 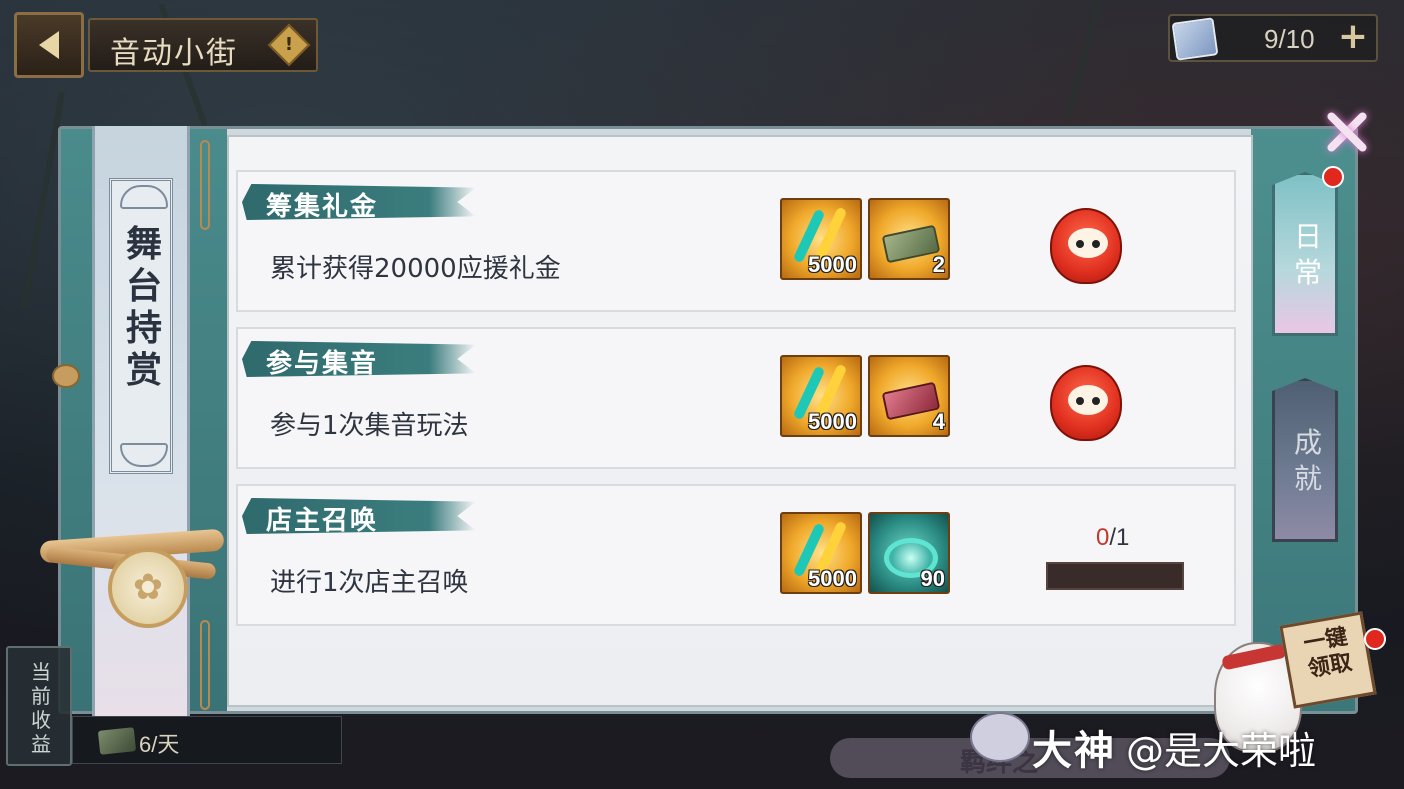 I want to click on income-label-char: 益, so click(x=41, y=744).